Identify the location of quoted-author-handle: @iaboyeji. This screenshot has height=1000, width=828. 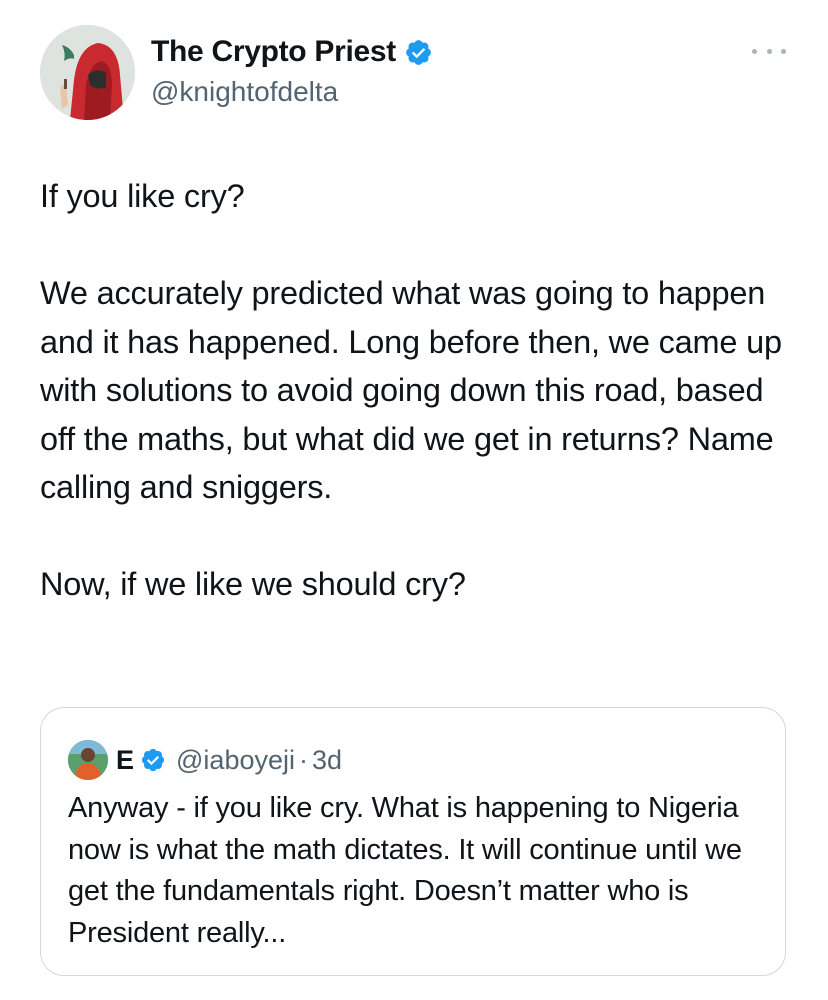
(235, 760).